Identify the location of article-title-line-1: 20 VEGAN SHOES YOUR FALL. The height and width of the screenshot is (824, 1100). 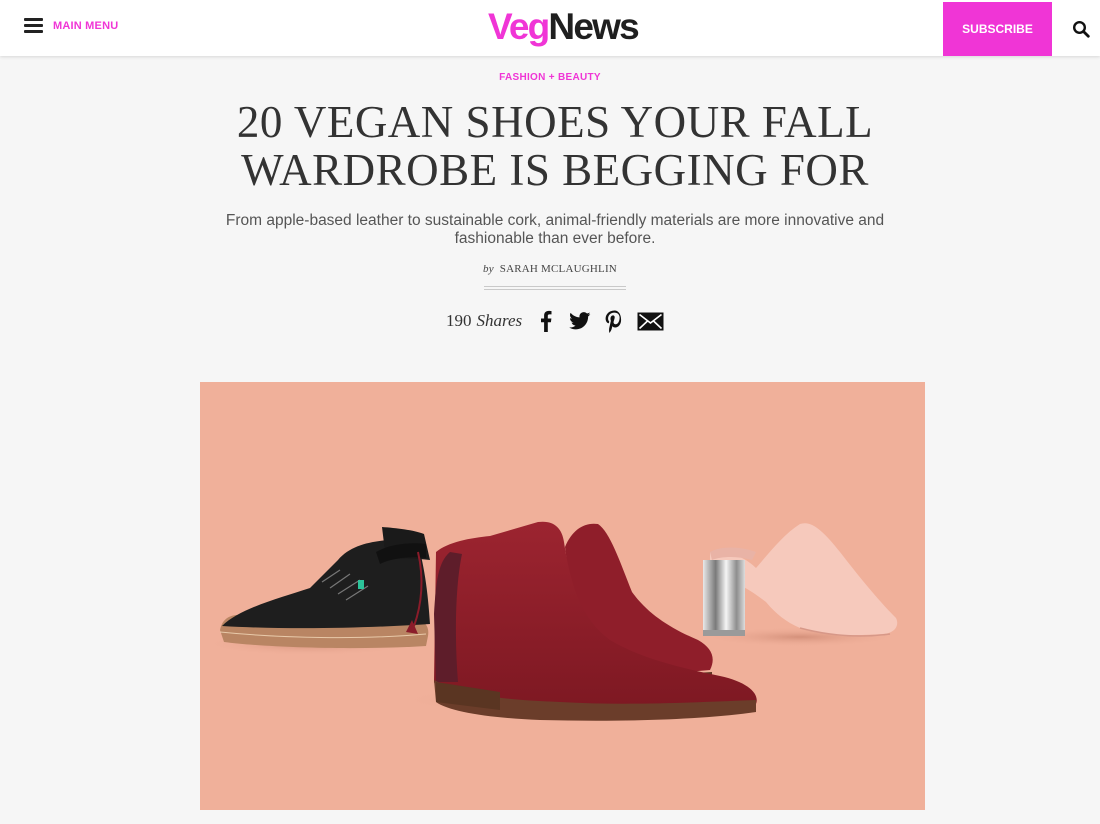
(555, 122).